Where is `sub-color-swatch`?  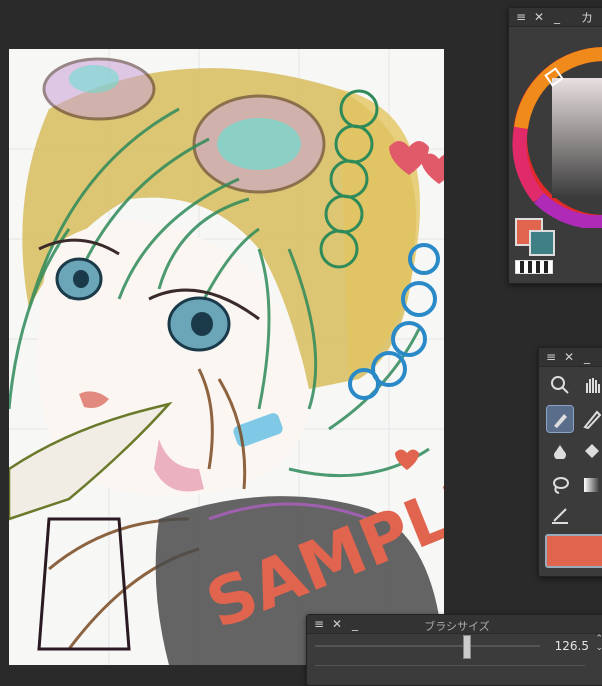
sub-color-swatch is located at coordinates (542, 243).